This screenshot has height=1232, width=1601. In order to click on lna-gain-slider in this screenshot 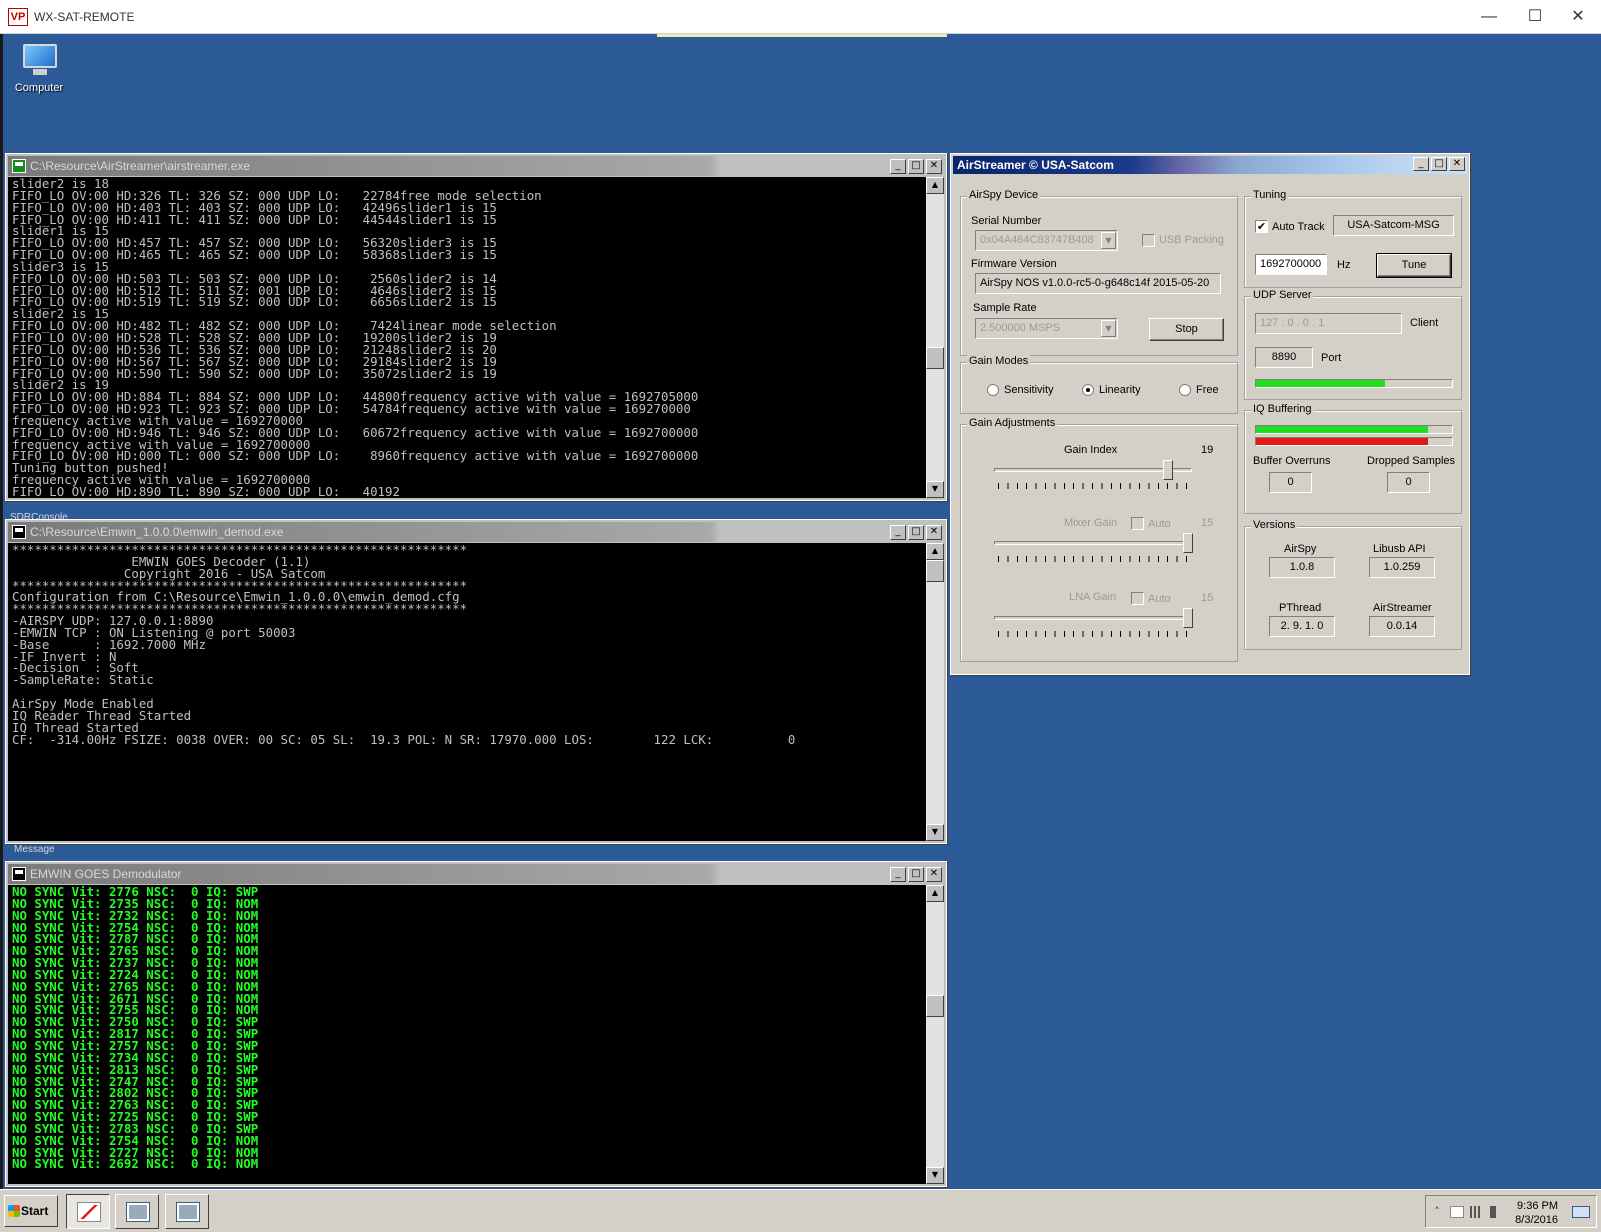, I will do `click(1188, 618)`.